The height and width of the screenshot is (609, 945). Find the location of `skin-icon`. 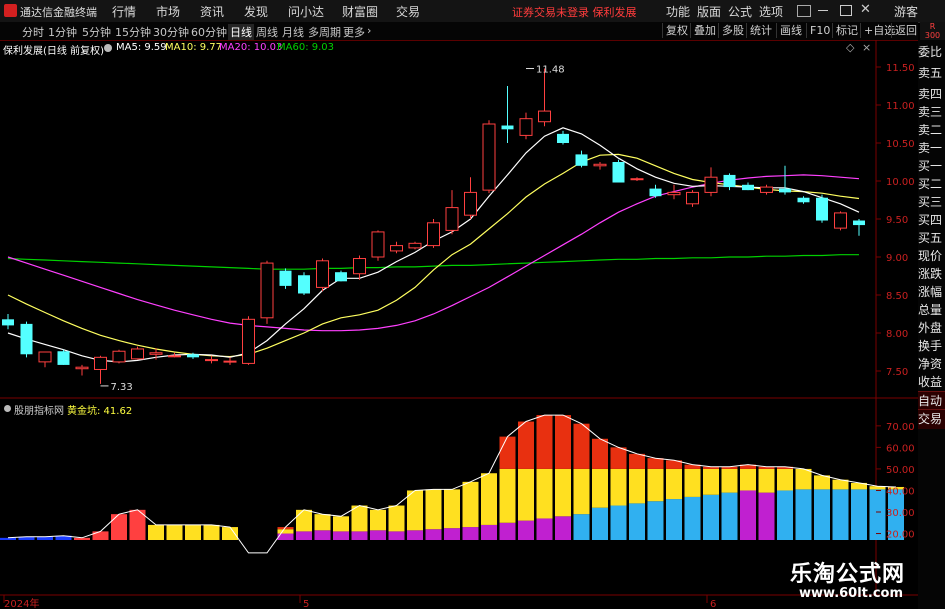

skin-icon is located at coordinates (804, 11).